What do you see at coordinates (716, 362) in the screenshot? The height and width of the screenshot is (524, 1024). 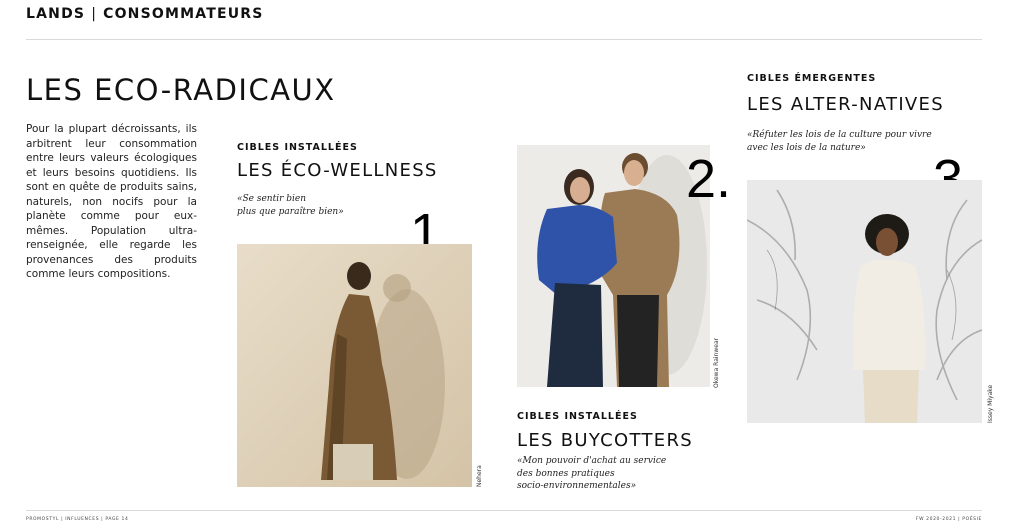 I see `target-2-credit: Okewa Rainwear` at bounding box center [716, 362].